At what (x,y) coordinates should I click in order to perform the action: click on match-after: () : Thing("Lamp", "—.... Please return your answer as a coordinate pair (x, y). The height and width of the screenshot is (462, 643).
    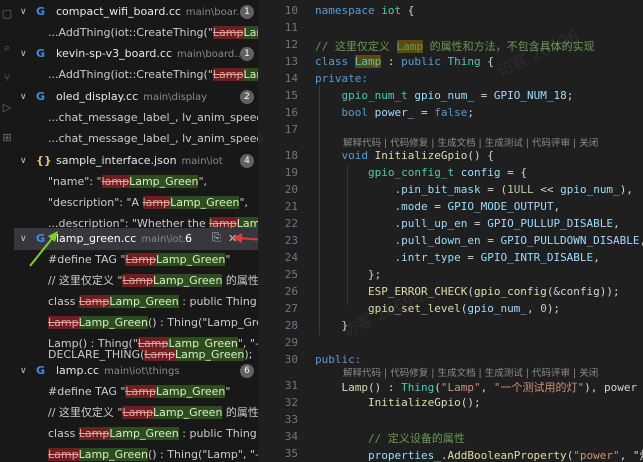
    Looking at the image, I should click on (202, 454).